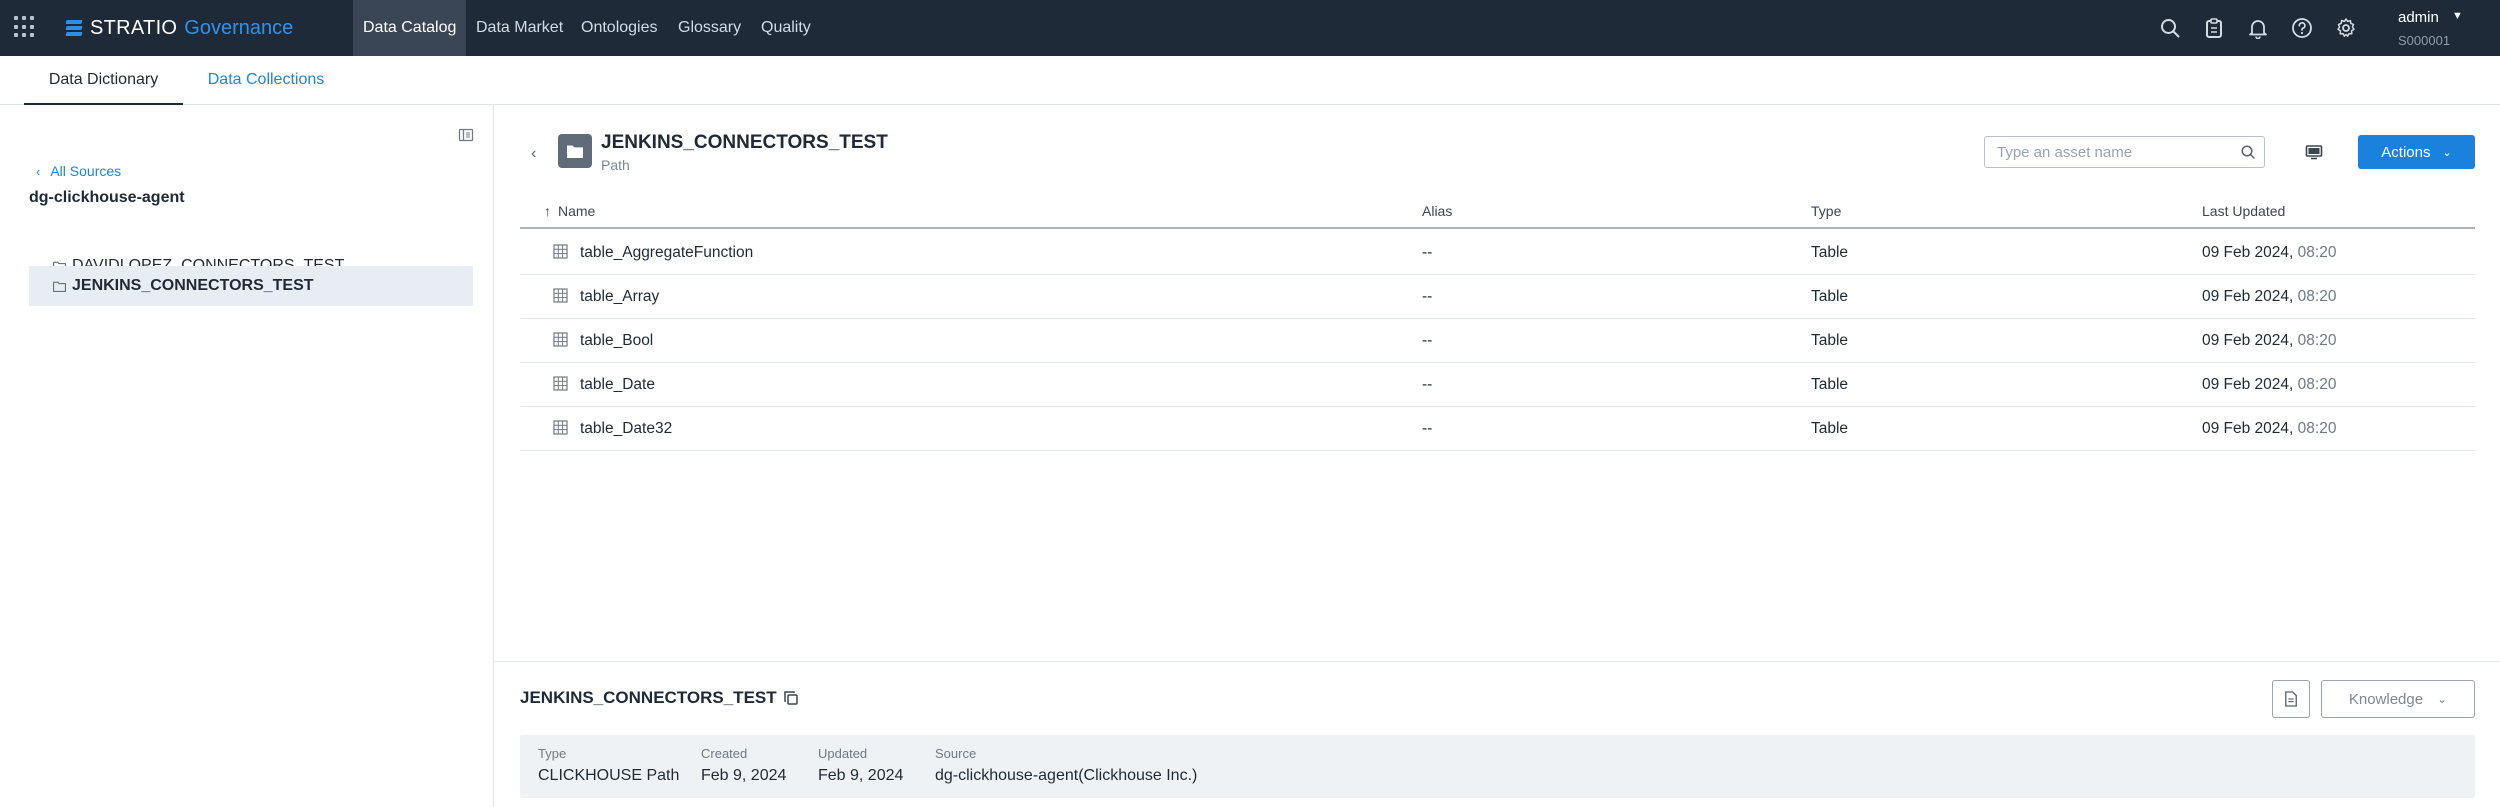 This screenshot has height=807, width=2500. What do you see at coordinates (609, 775) in the screenshot?
I see `meta-value: CLICKHOUSE Path` at bounding box center [609, 775].